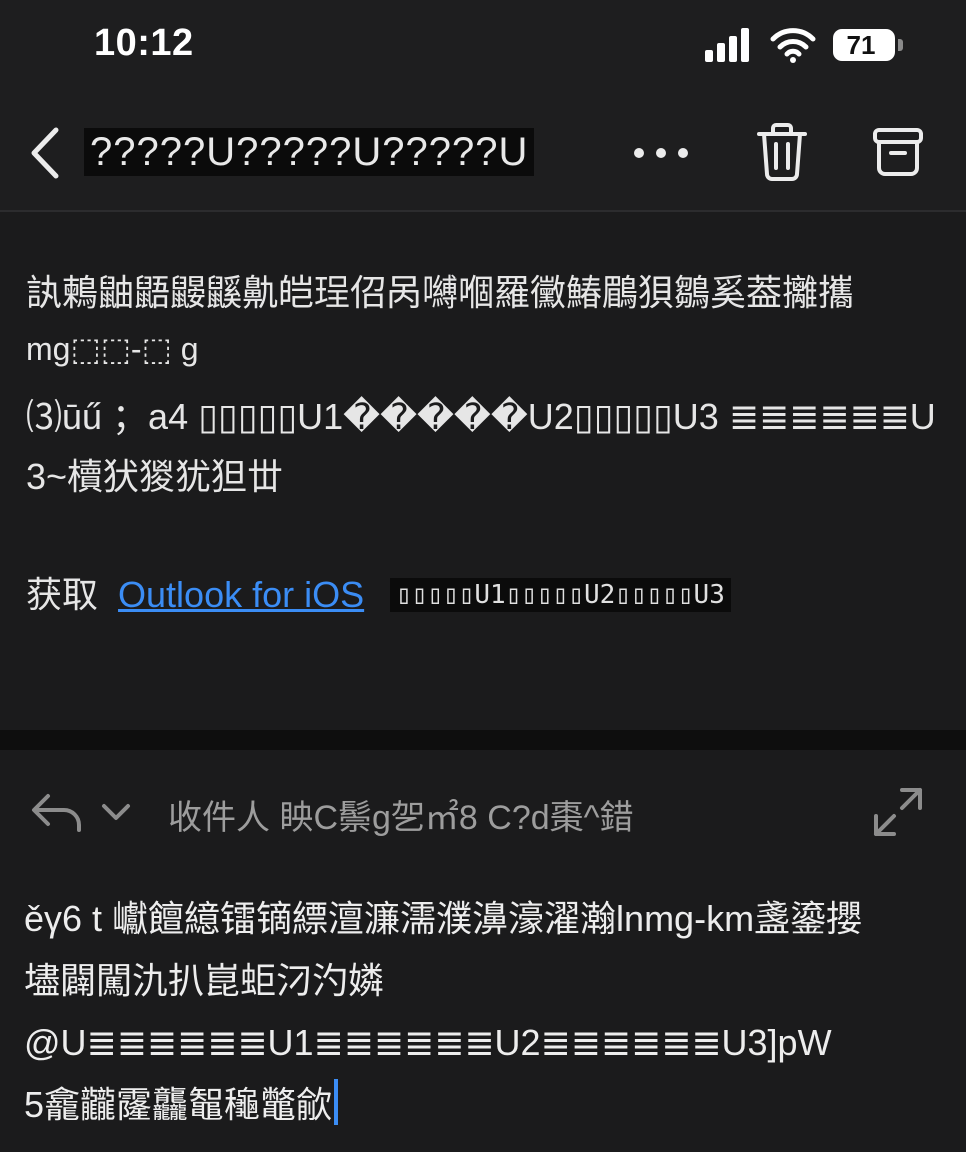 The height and width of the screenshot is (1152, 966). I want to click on wifi-icon, so click(793, 45).